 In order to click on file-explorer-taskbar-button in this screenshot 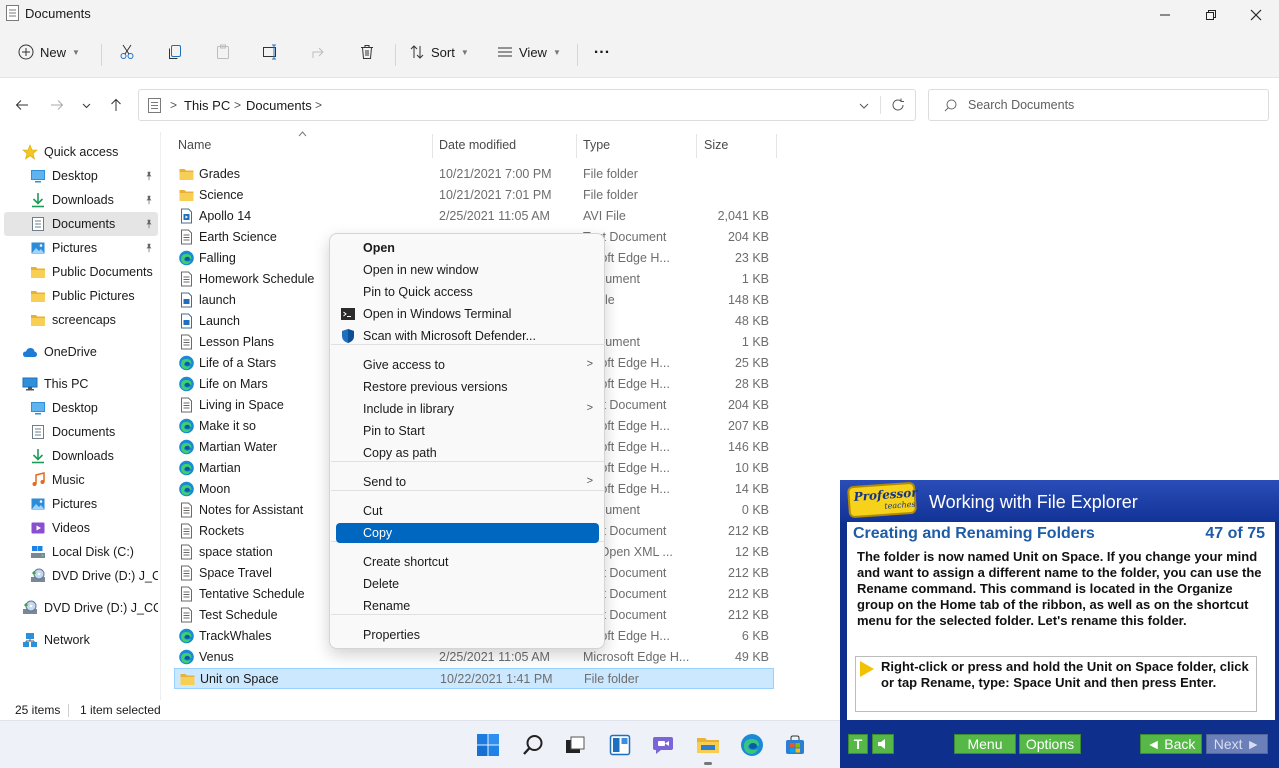, I will do `click(708, 745)`.